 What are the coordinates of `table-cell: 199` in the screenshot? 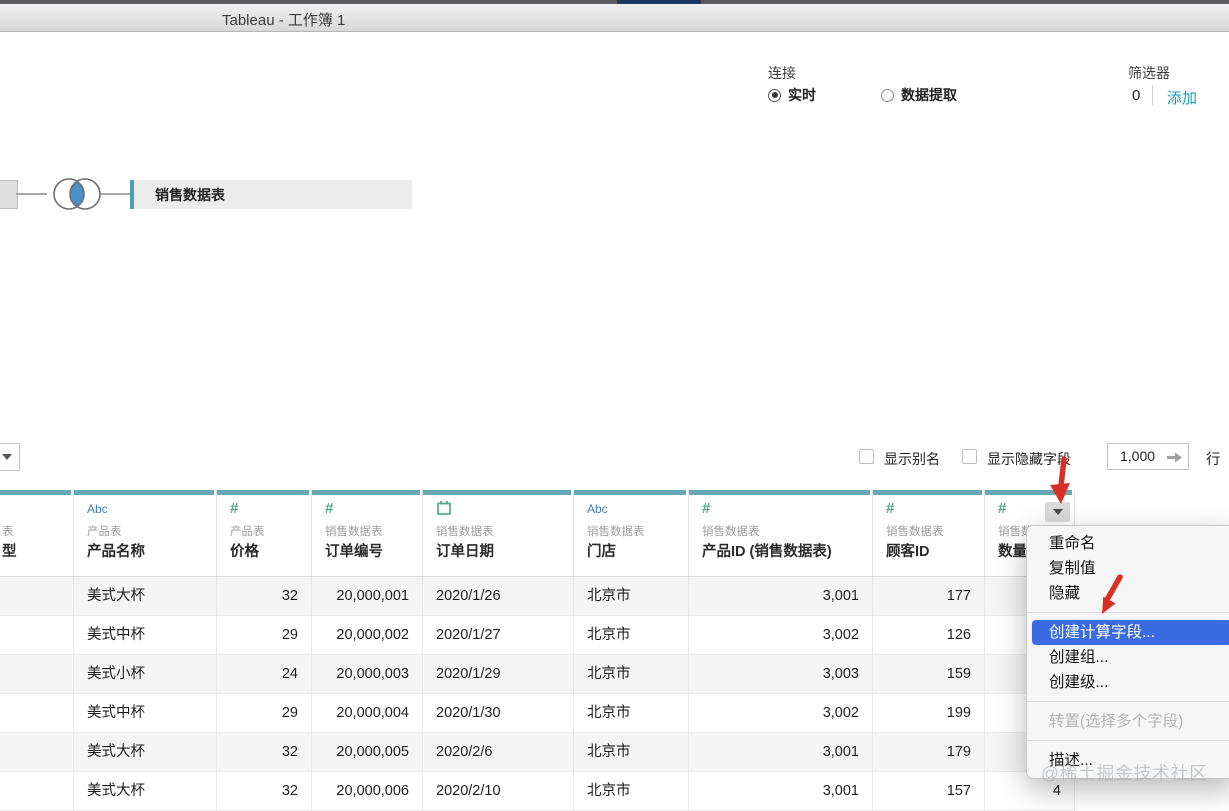 It's located at (929, 713).